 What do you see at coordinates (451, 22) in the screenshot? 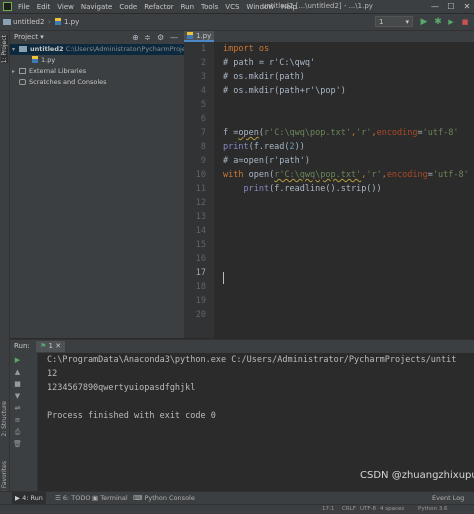
I see `run-coverage-icon: ▶` at bounding box center [451, 22].